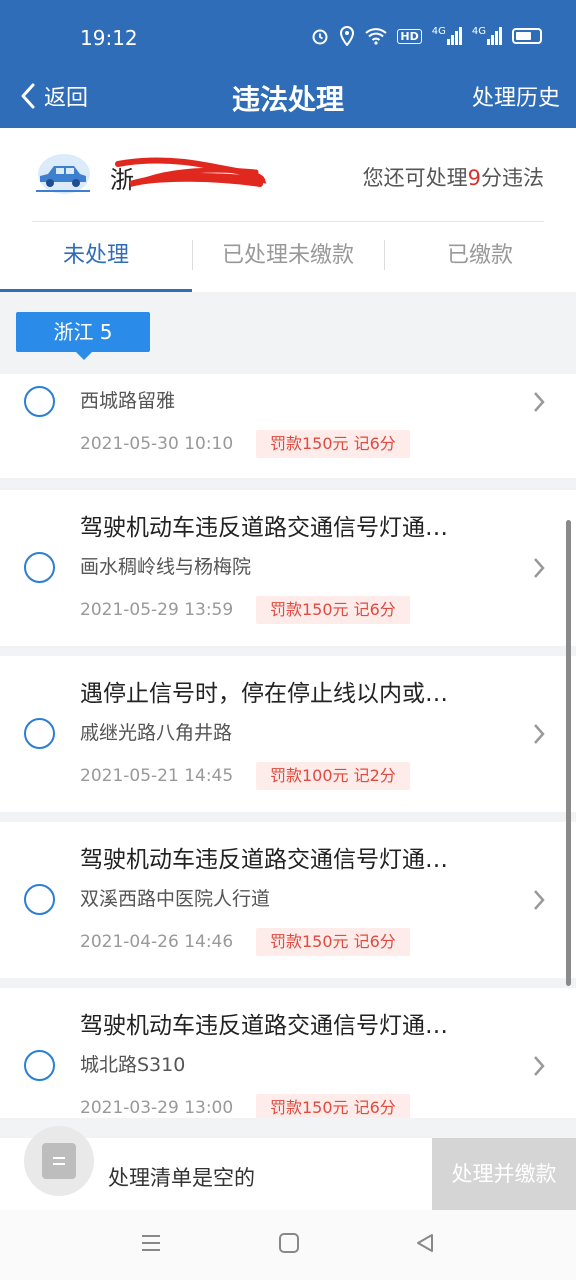 This screenshot has width=576, height=1280. I want to click on system-nav-bar, so click(288, 1245).